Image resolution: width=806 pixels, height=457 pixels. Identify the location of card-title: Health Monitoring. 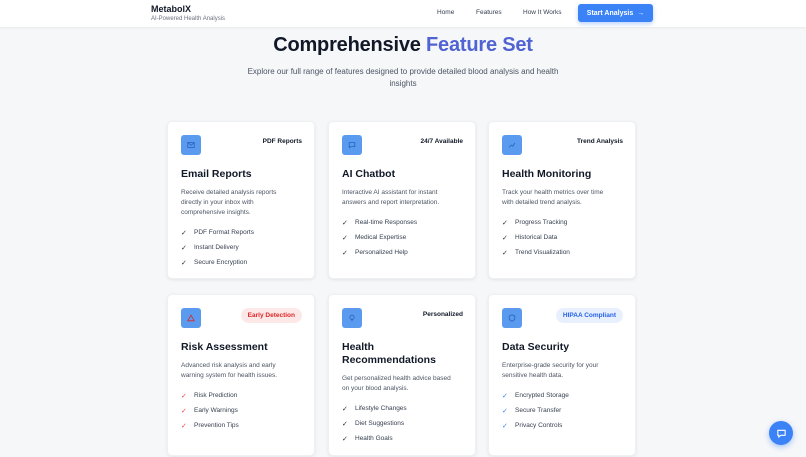
(547, 174).